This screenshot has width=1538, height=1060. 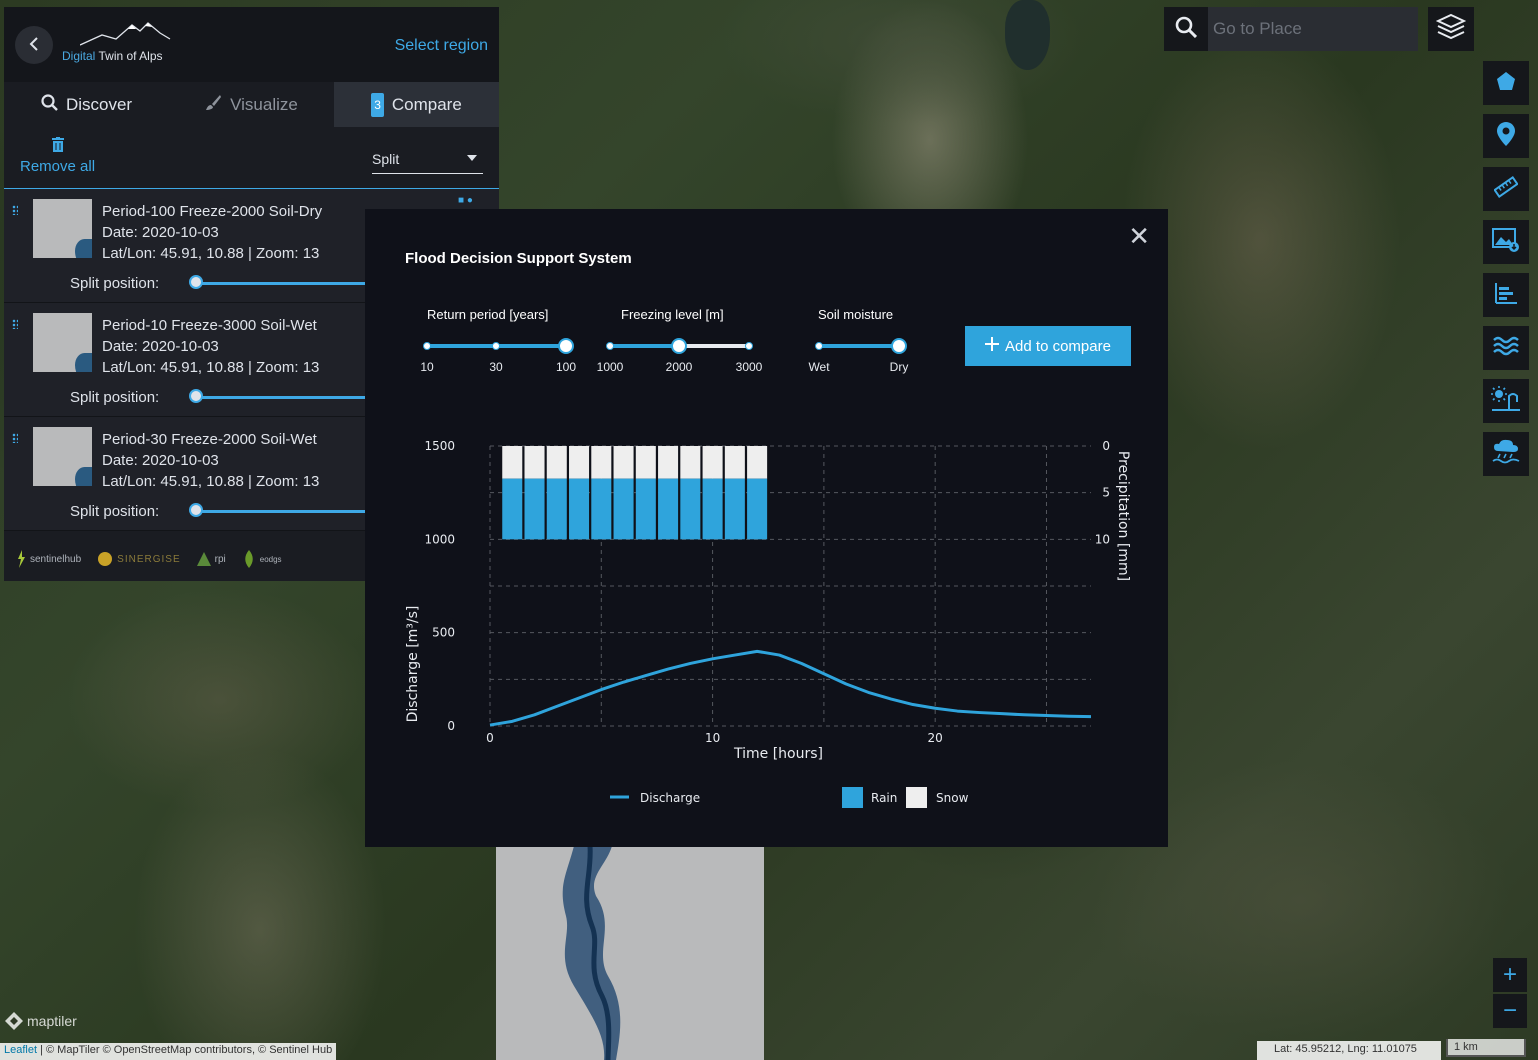 What do you see at coordinates (952, 798) in the screenshot?
I see `legend-snow-label: Snow` at bounding box center [952, 798].